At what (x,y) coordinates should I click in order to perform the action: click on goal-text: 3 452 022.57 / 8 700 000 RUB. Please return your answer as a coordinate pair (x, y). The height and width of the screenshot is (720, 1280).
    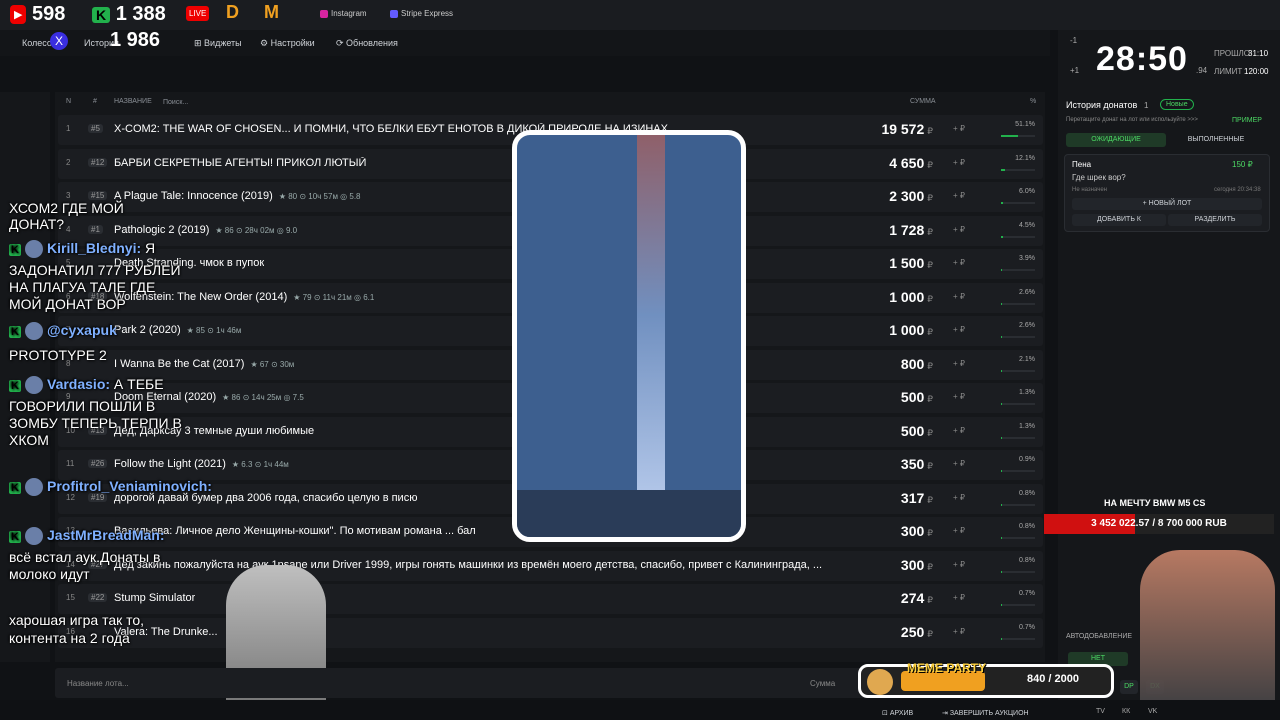
    Looking at the image, I should click on (1159, 523).